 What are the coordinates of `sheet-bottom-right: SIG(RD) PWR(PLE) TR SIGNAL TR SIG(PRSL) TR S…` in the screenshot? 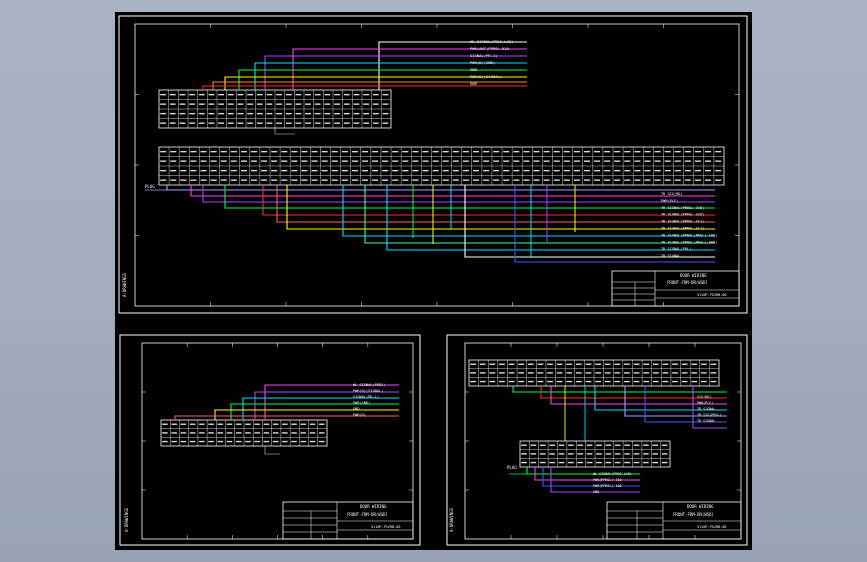 It's located at (597, 440).